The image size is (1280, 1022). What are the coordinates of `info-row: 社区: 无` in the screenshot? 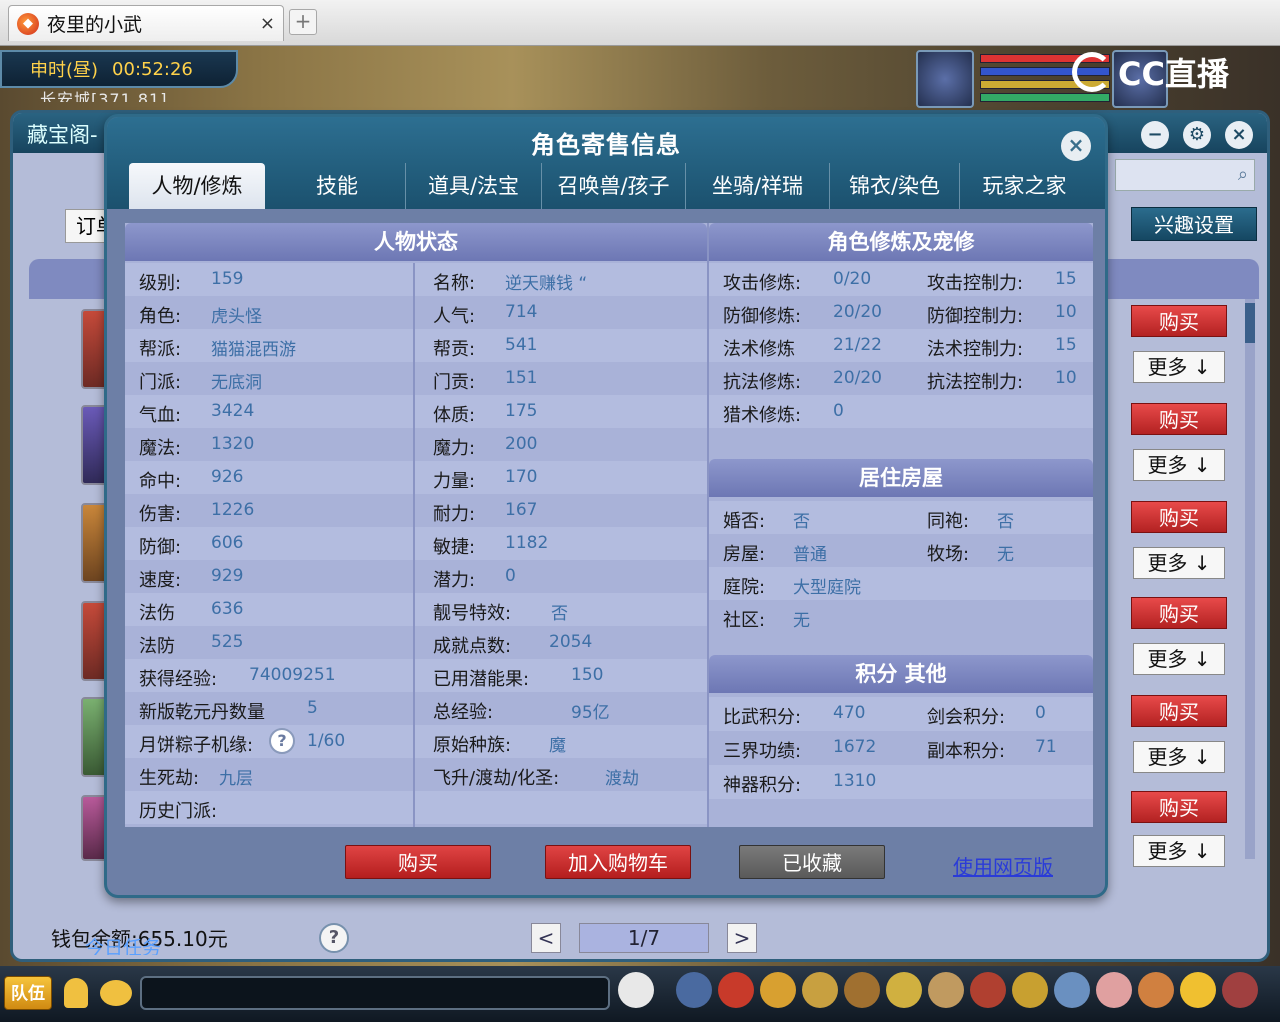 It's located at (901, 616).